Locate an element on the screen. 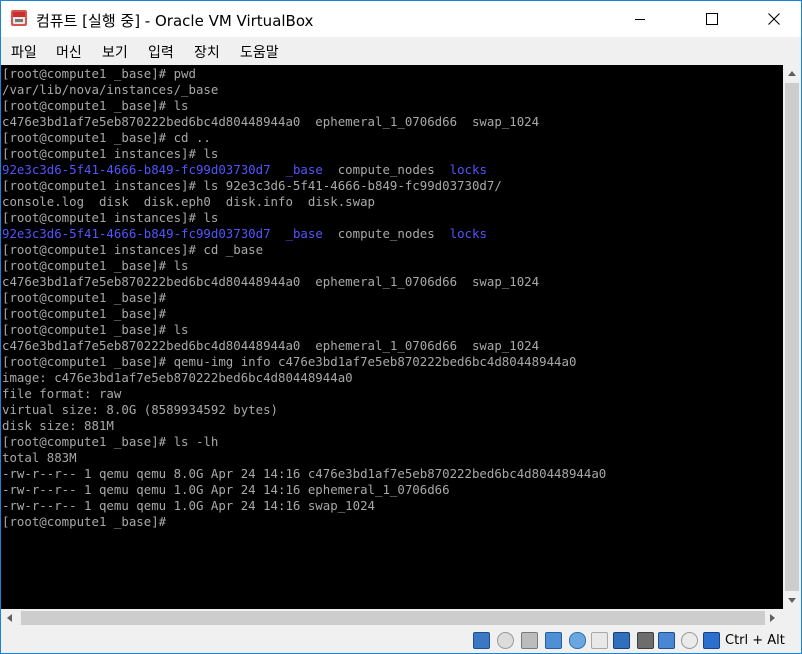 This screenshot has height=654, width=802. terminal-text: [root@compute1 instances]# cd _base is located at coordinates (133, 249).